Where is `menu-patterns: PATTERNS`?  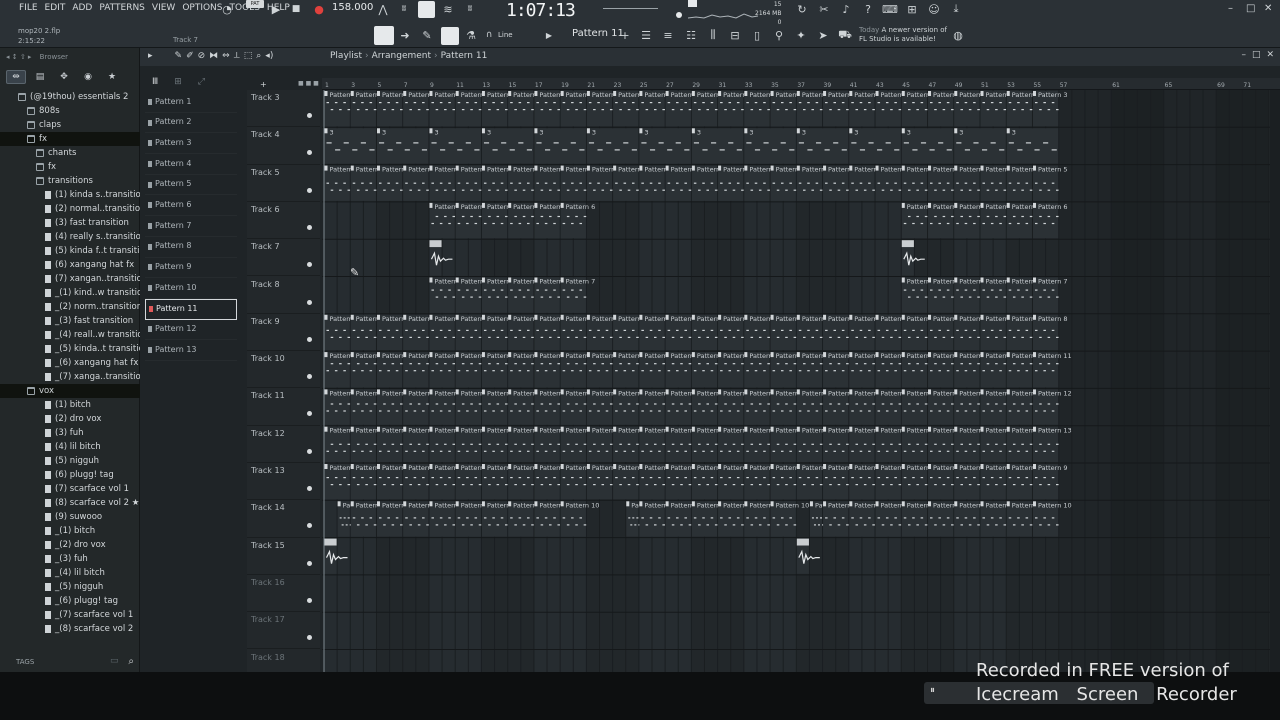 menu-patterns: PATTERNS is located at coordinates (122, 8).